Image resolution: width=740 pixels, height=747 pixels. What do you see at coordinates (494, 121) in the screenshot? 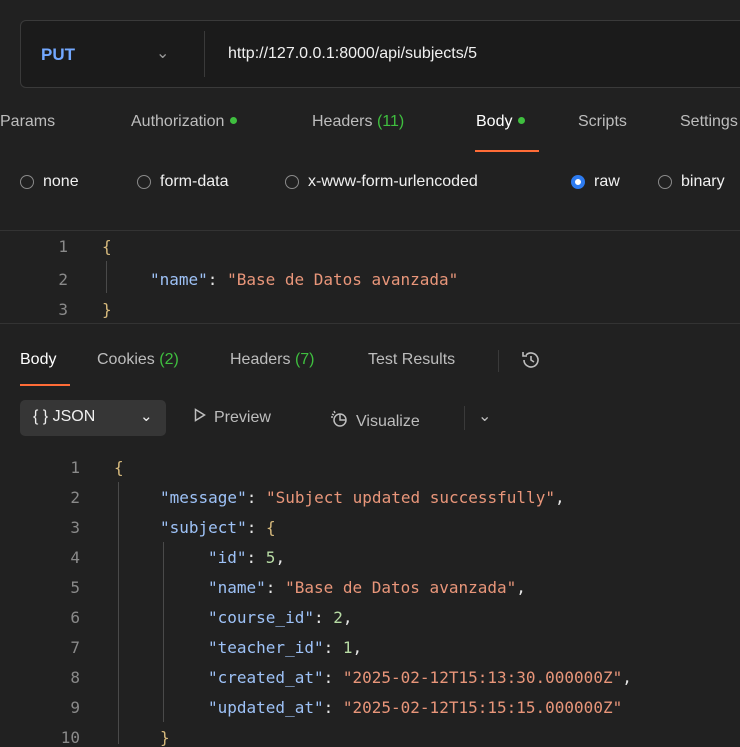
I see `tab-label: Body` at bounding box center [494, 121].